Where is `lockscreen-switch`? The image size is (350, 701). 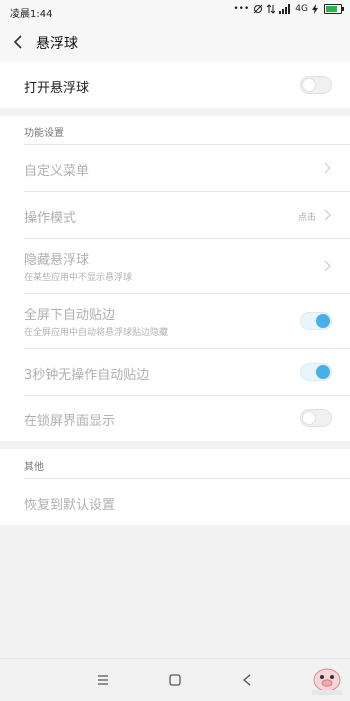
lockscreen-switch is located at coordinates (316, 418).